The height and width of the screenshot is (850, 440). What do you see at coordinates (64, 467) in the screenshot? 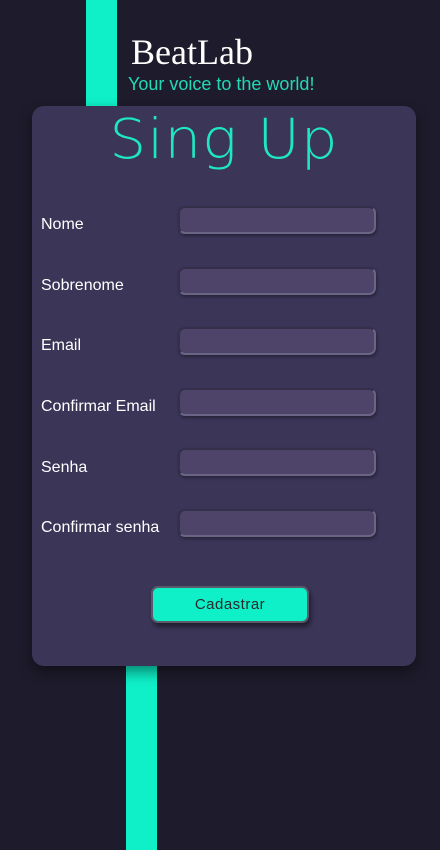
I see `senha-label: Senha` at bounding box center [64, 467].